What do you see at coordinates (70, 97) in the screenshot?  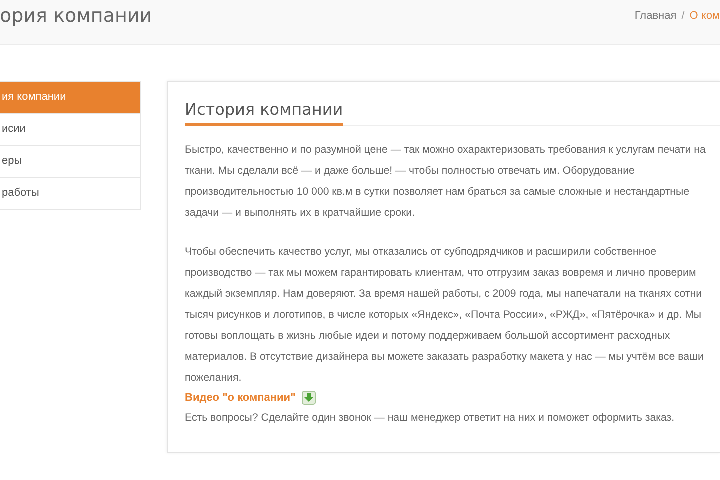 I see `sidebar-item: ия компании` at bounding box center [70, 97].